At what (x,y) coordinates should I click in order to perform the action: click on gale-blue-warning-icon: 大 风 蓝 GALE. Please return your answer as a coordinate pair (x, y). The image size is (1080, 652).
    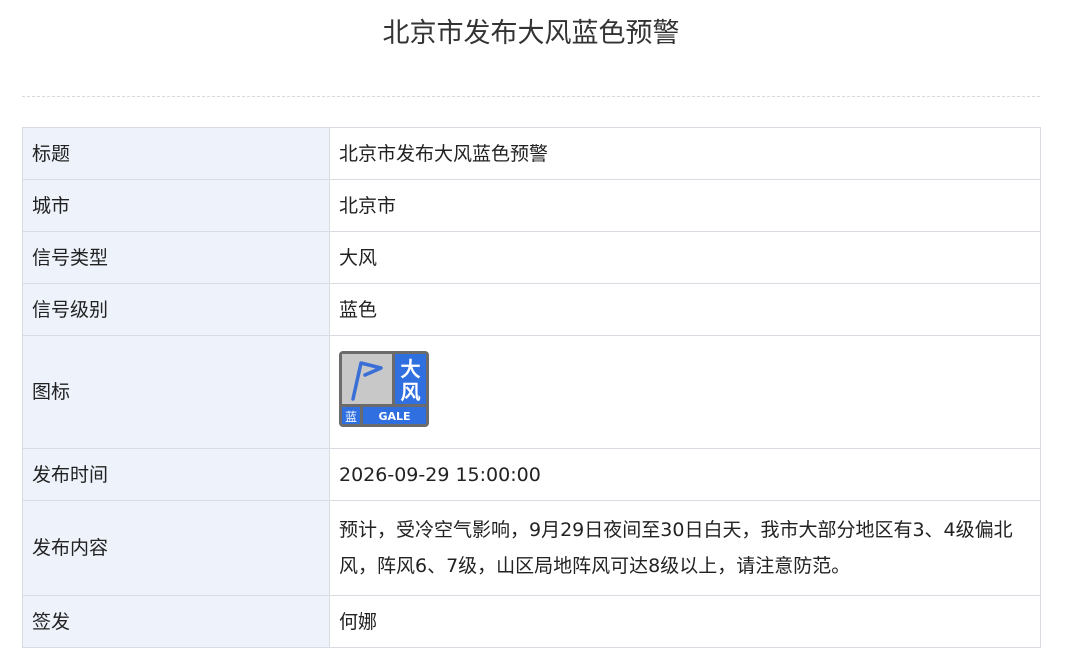
    Looking at the image, I should click on (384, 389).